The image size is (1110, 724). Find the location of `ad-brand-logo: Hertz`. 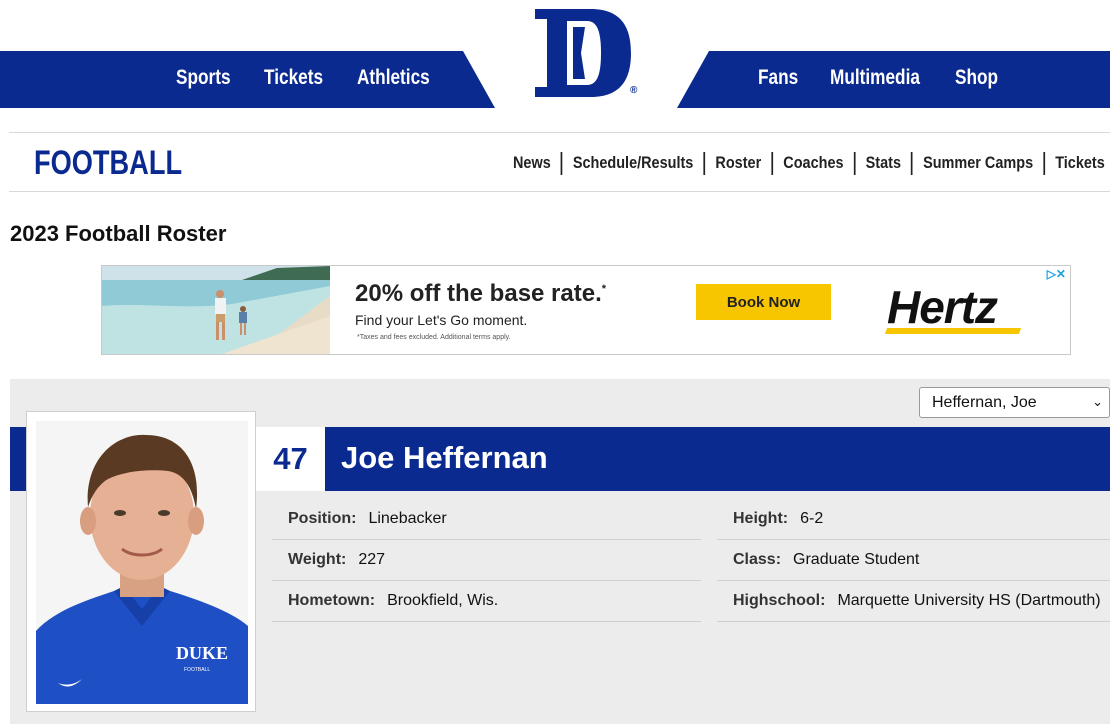

ad-brand-logo: Hertz is located at coordinates (942, 307).